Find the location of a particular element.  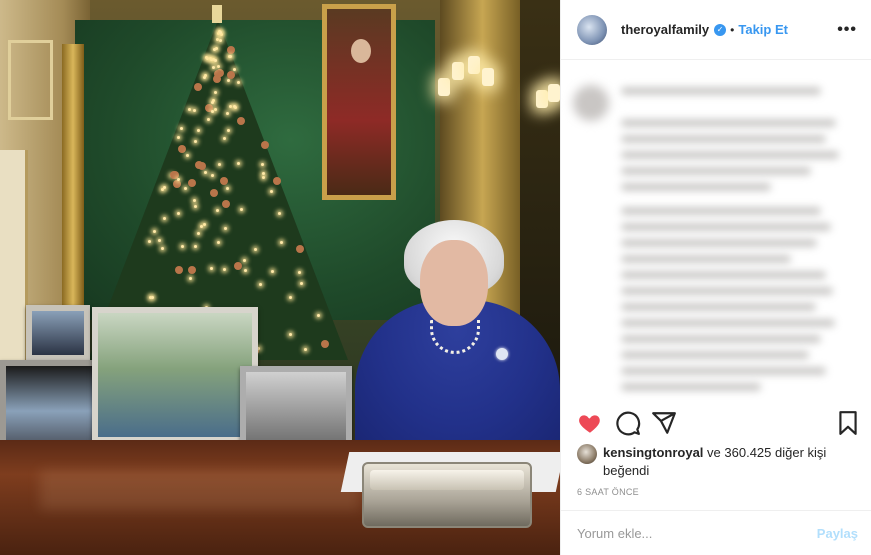

silver-box is located at coordinates (447, 495).